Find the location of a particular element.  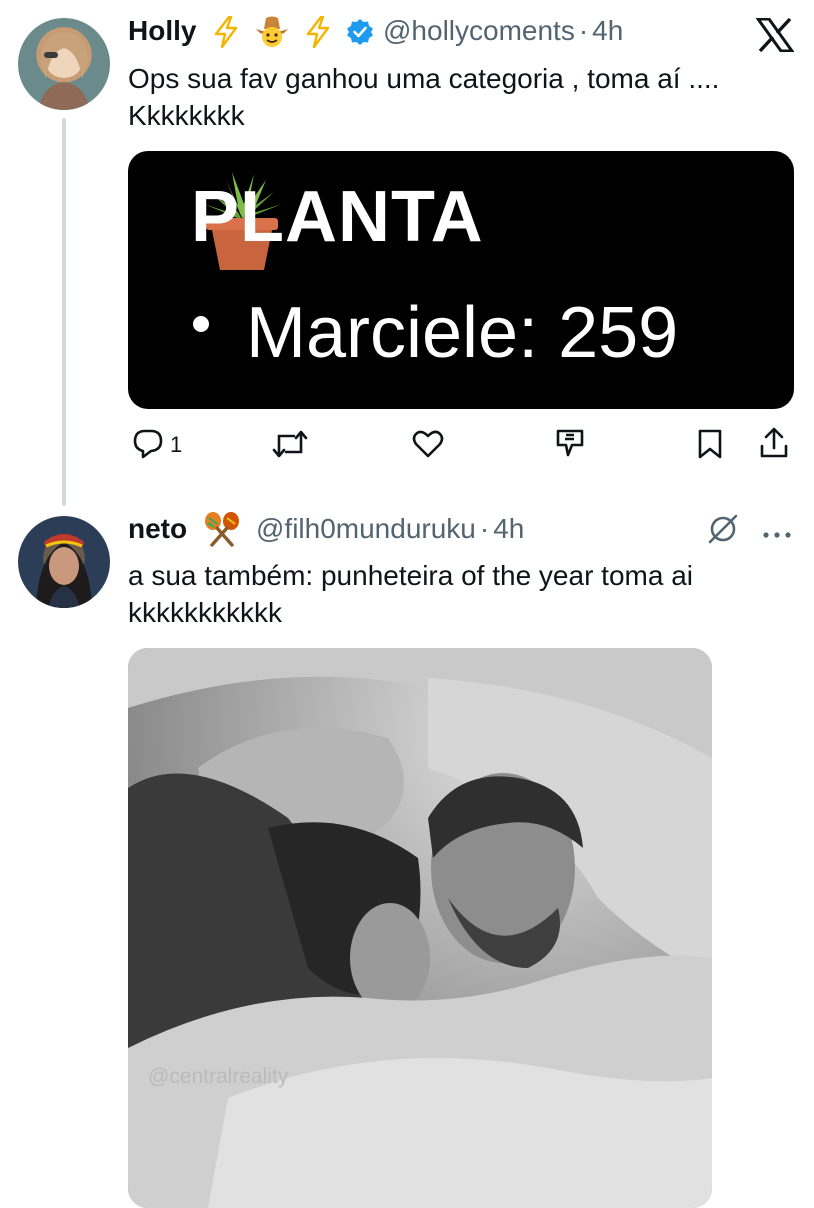

grok-slash-icon is located at coordinates (723, 531).